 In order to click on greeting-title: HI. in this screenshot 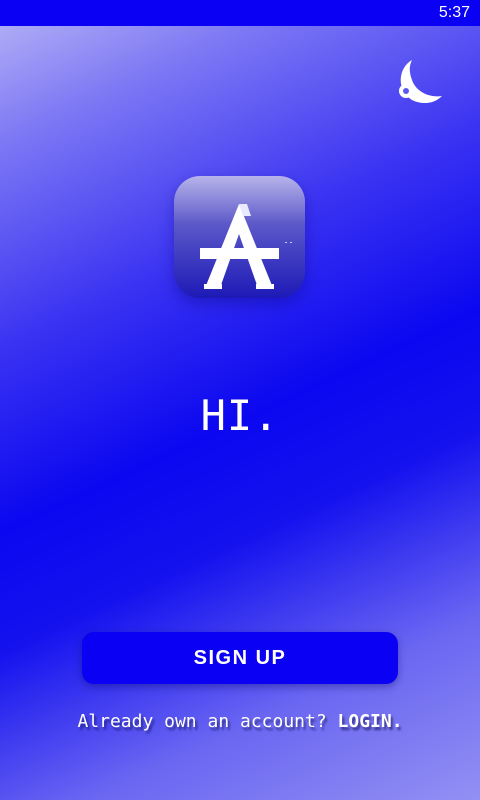, I will do `click(240, 415)`.